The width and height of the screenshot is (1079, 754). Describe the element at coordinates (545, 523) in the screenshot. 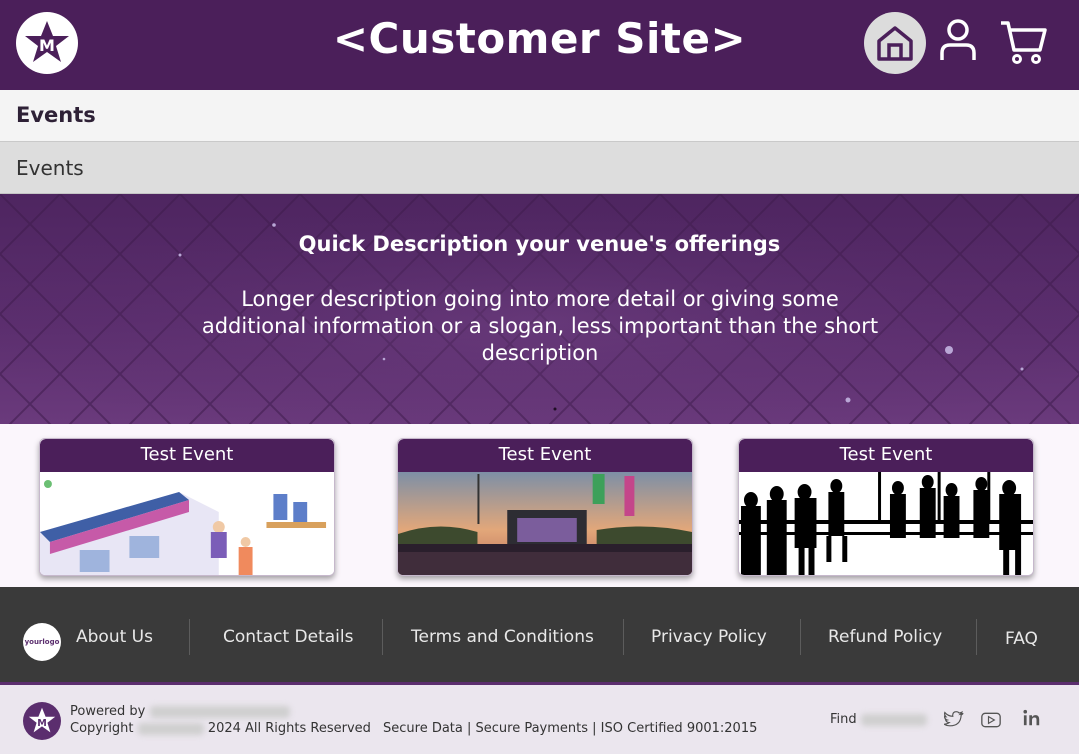

I see `concert-crowd-image` at that location.